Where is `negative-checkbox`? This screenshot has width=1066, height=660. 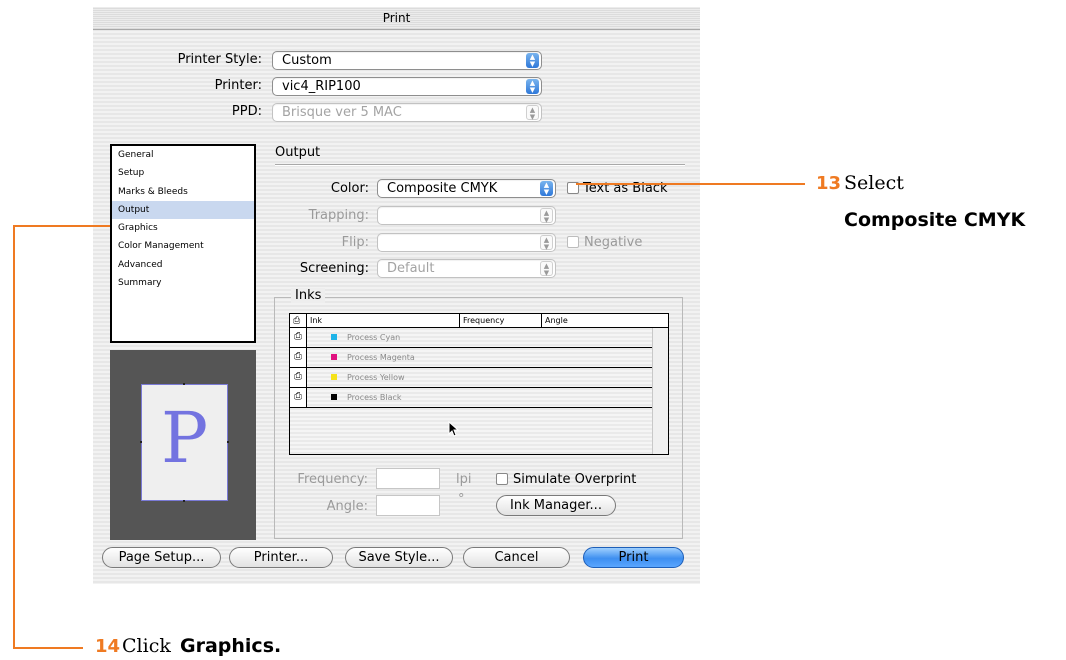
negative-checkbox is located at coordinates (573, 242).